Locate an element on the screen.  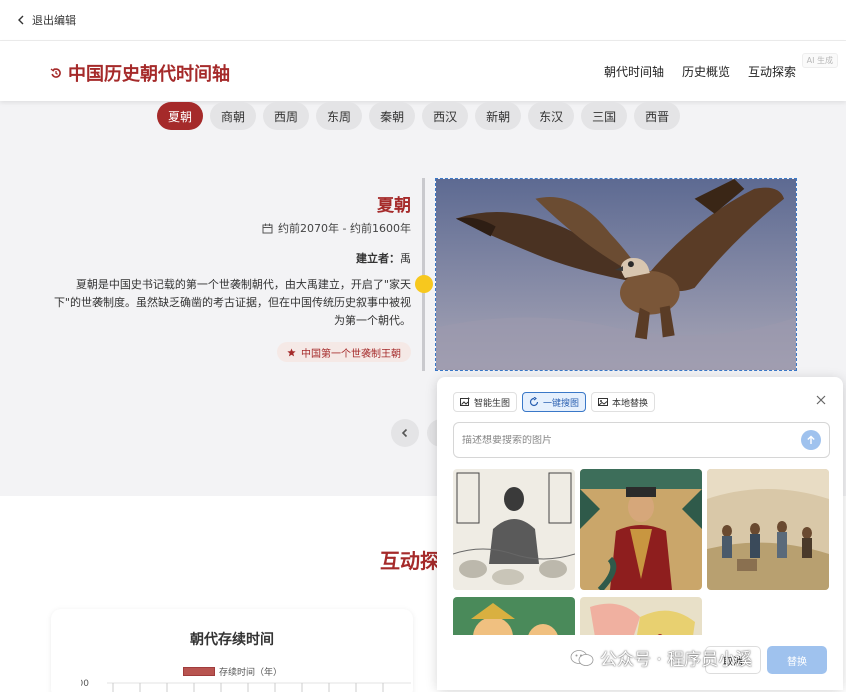
tab-one-click-search-label: 一键搜图 is located at coordinates (561, 403).